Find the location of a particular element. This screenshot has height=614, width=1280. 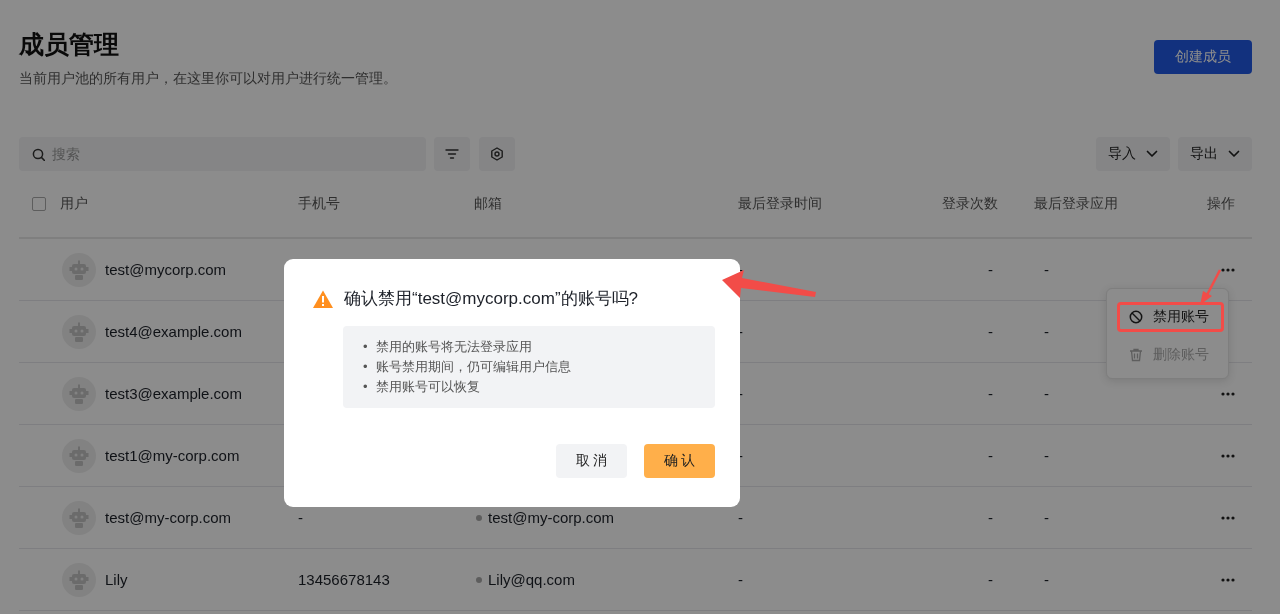

confirm-button: 确 认 is located at coordinates (679, 461).